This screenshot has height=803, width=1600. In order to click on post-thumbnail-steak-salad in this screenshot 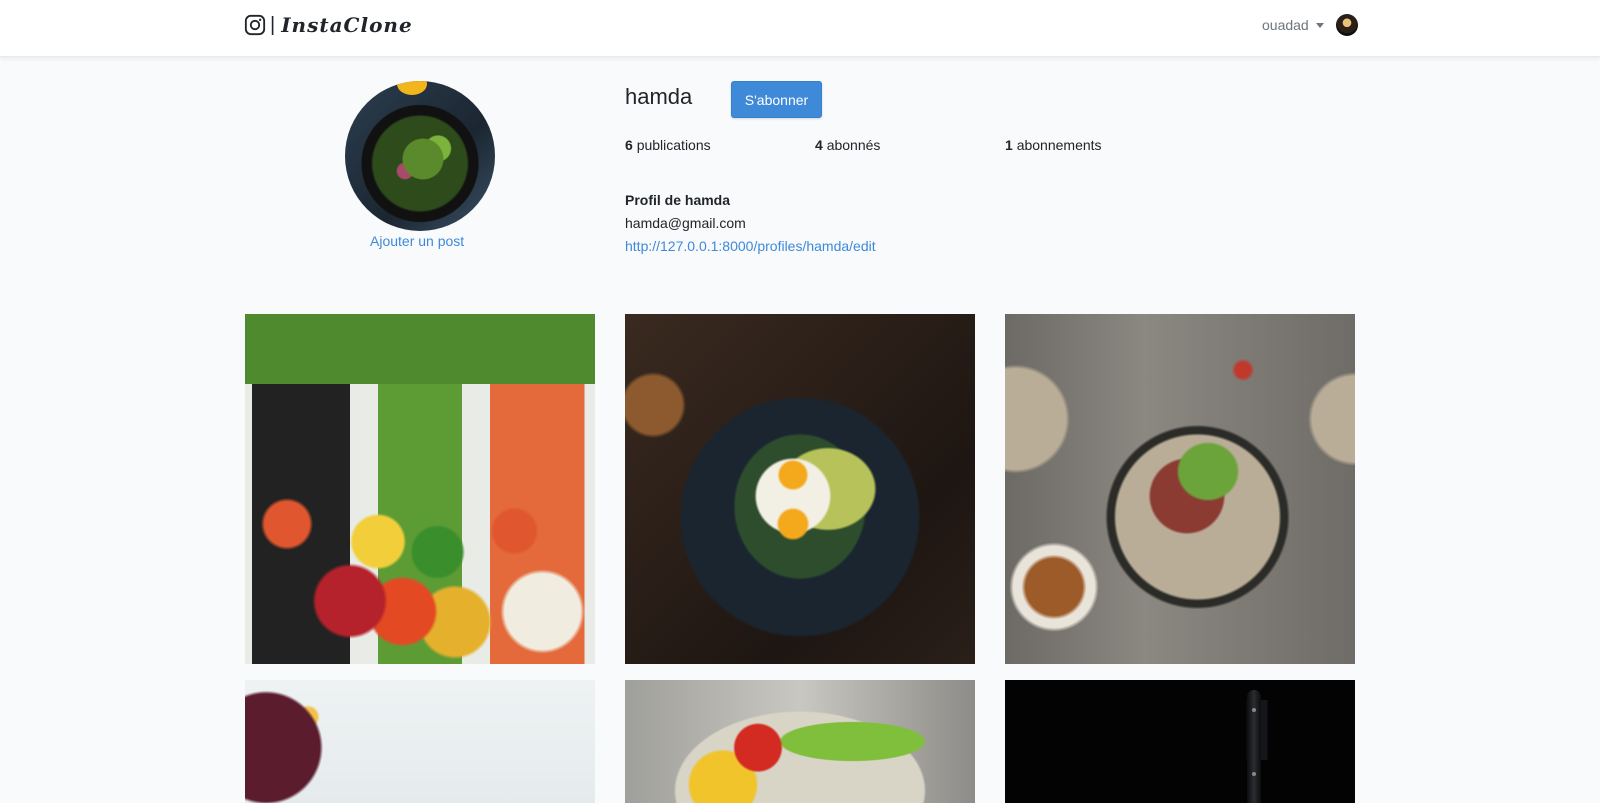, I will do `click(1180, 489)`.